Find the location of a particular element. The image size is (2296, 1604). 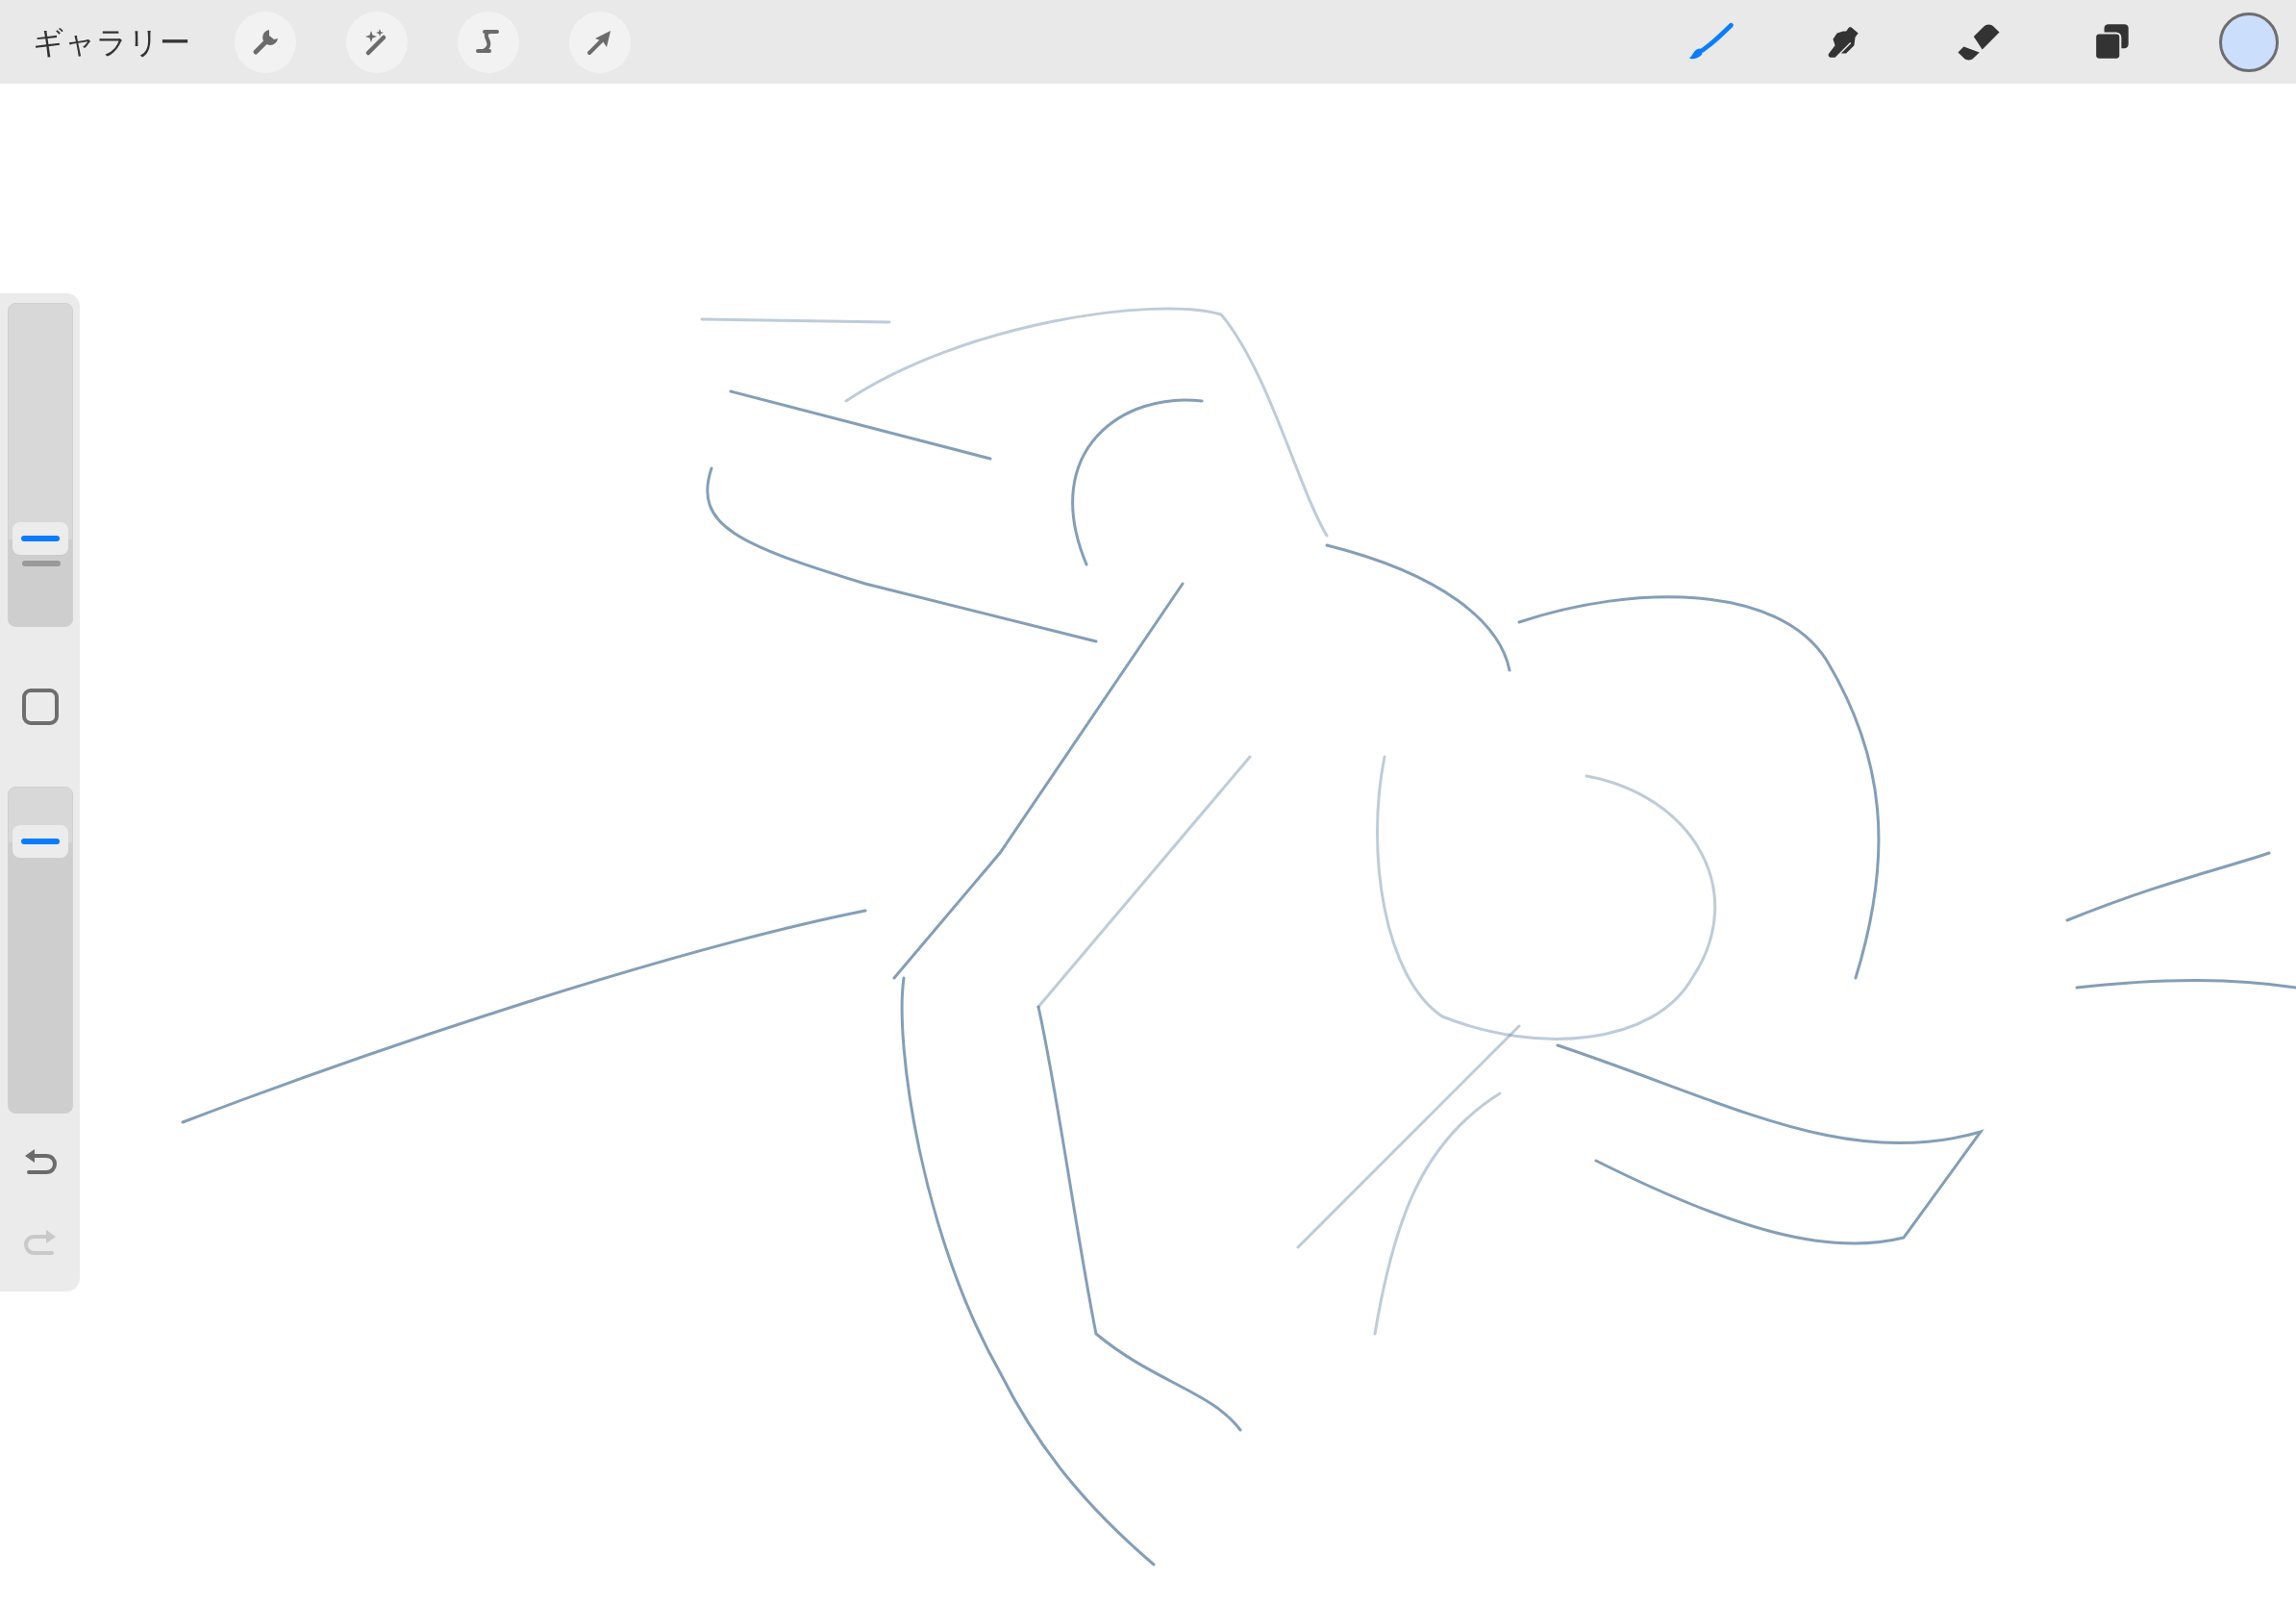

gallery-link: ギャラリー is located at coordinates (117, 42).